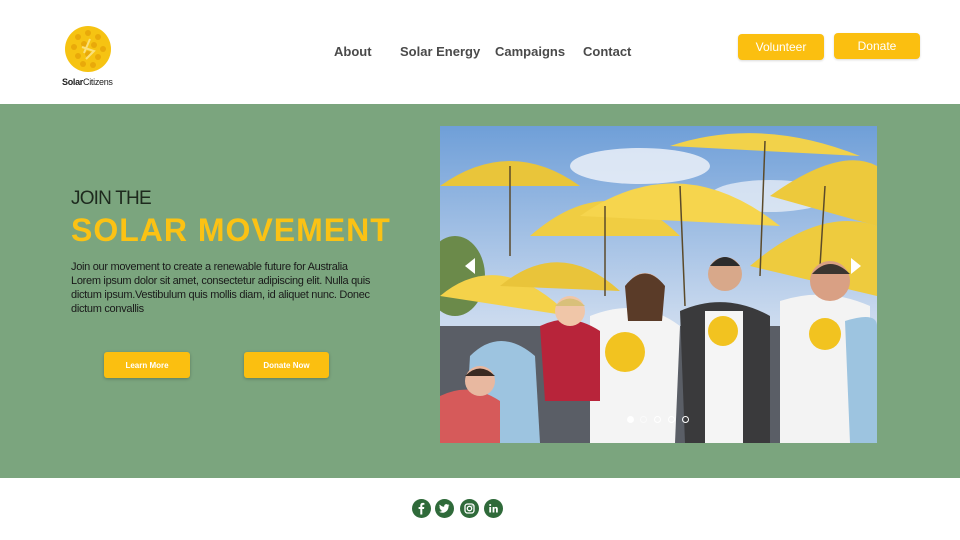 Image resolution: width=960 pixels, height=540 pixels. What do you see at coordinates (480, 509) in the screenshot?
I see `site-footer` at bounding box center [480, 509].